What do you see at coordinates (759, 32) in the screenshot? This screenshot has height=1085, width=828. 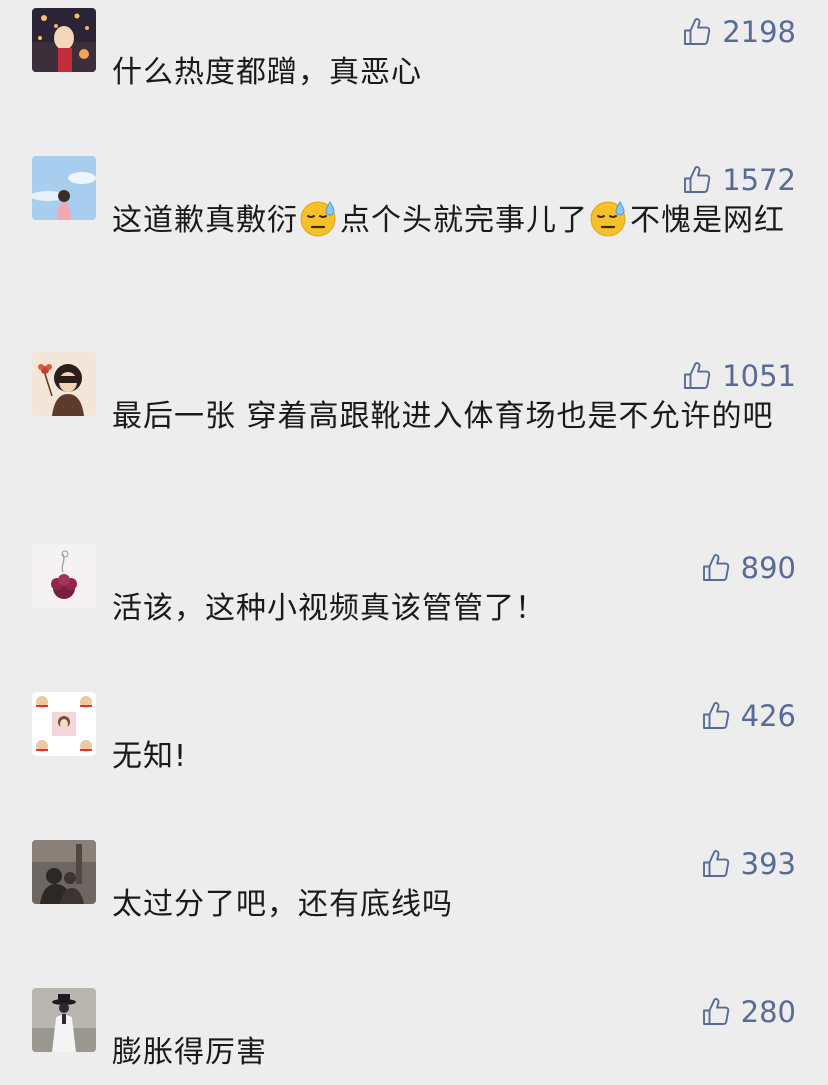 I see `like-count: 2198` at bounding box center [759, 32].